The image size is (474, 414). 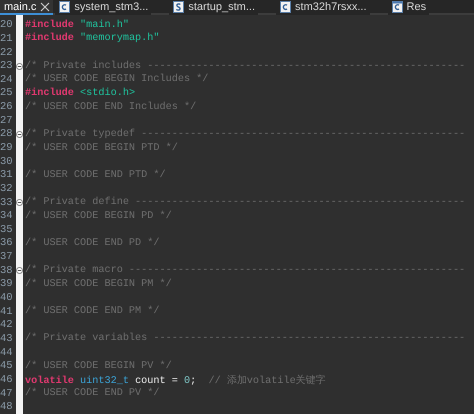 I want to click on line-number: 27, so click(x=6, y=120).